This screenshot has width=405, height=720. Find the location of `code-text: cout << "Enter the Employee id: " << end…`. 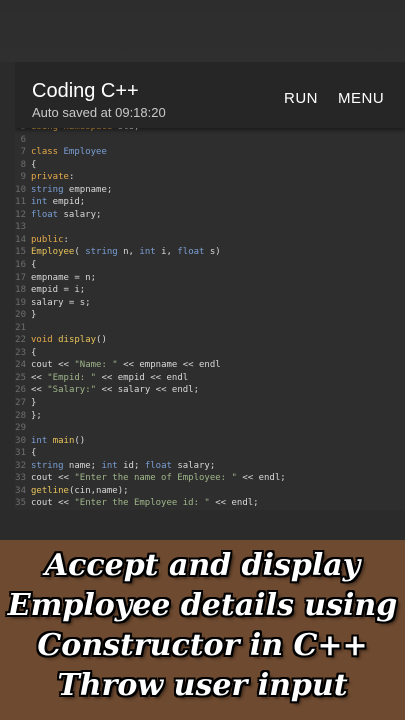

code-text: cout << "Enter the Employee id: " << end… is located at coordinates (145, 503).